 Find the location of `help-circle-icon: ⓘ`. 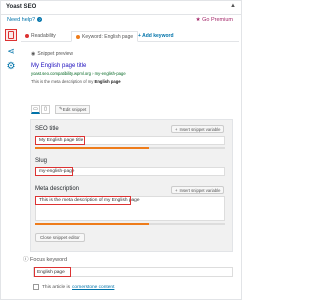

help-circle-icon: ⓘ is located at coordinates (27, 260).